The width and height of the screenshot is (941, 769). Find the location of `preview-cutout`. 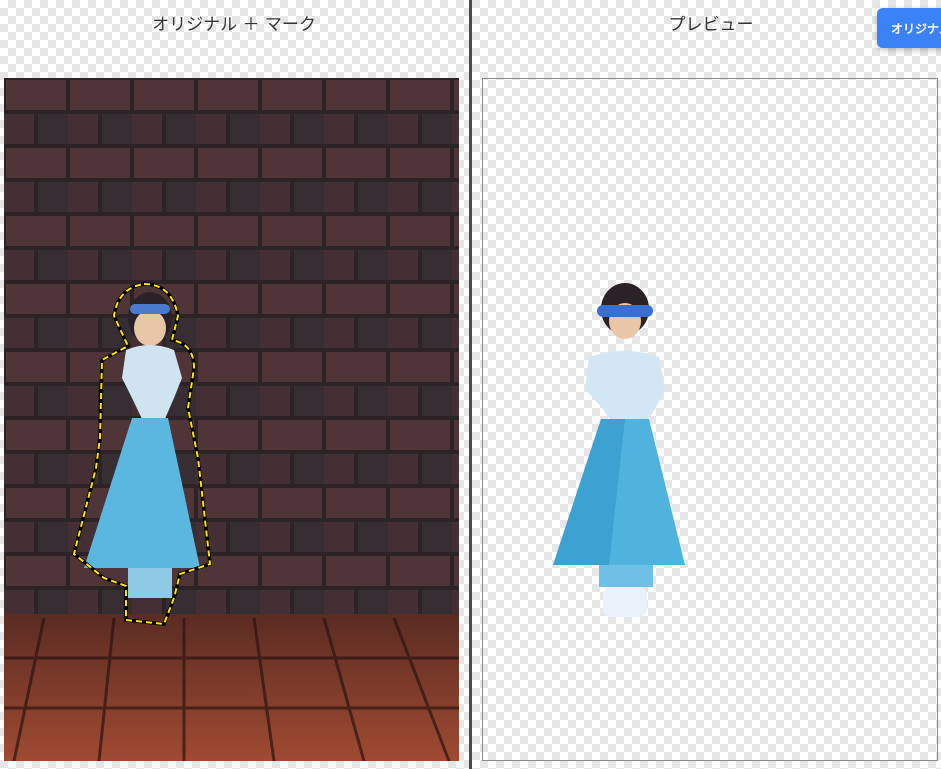

preview-cutout is located at coordinates (619, 450).